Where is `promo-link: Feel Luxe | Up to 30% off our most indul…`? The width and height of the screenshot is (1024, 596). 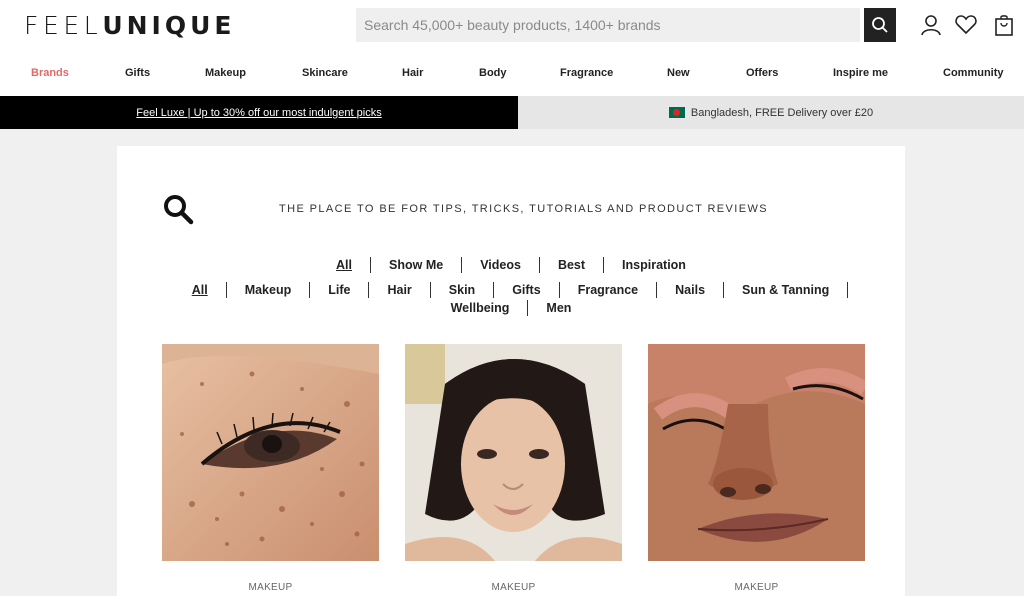
promo-link: Feel Luxe | Up to 30% off our most indul… is located at coordinates (258, 113).